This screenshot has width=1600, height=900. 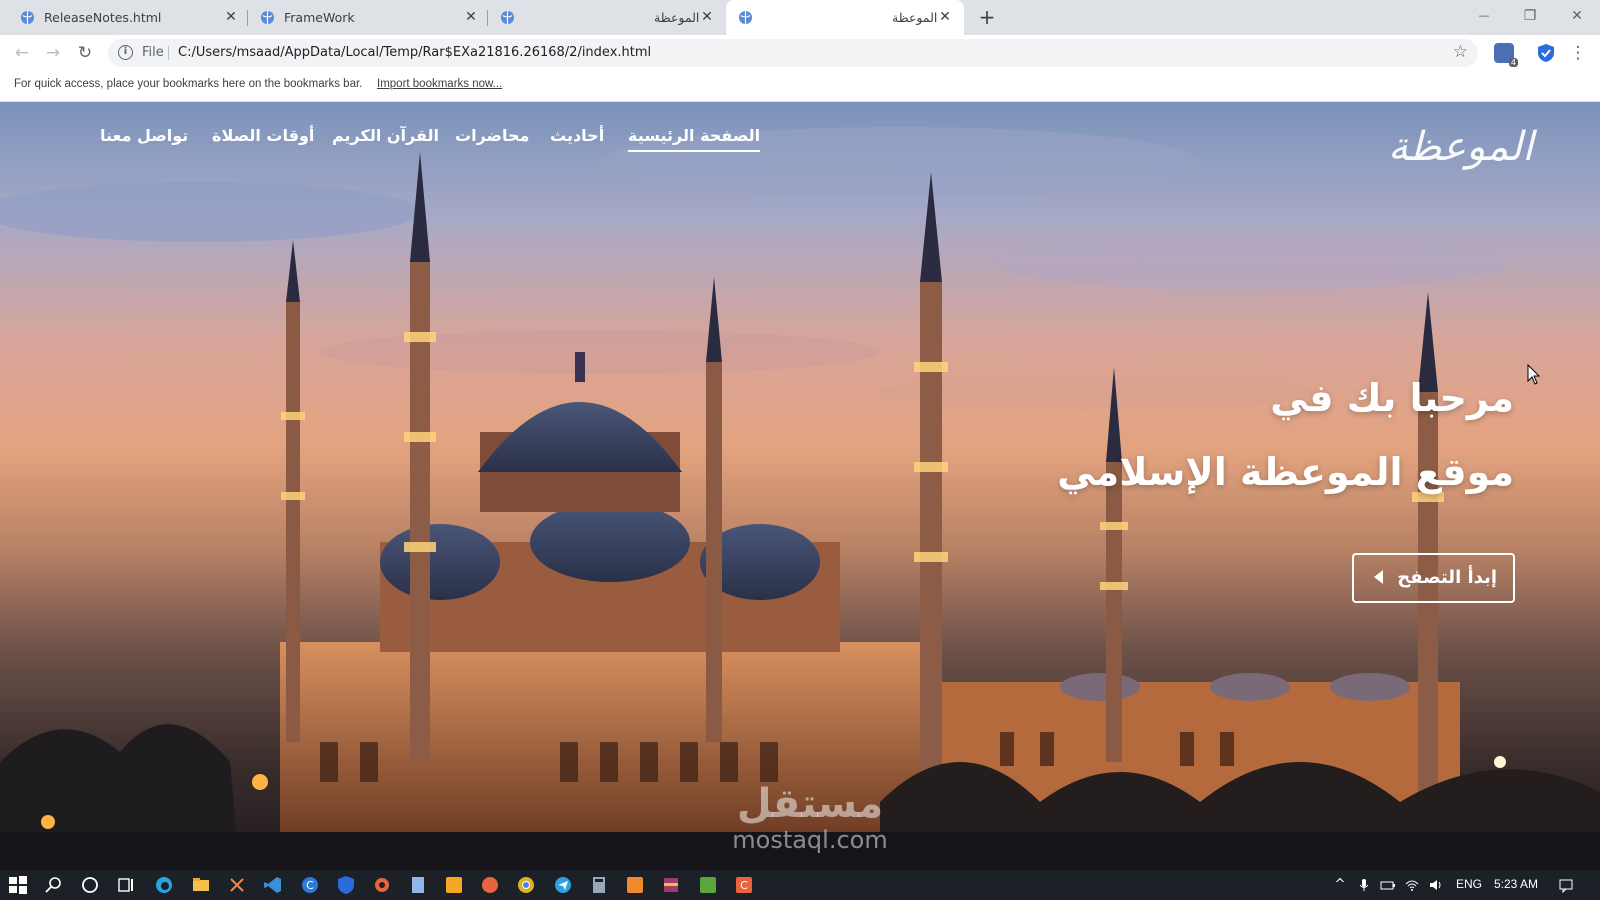 I want to click on tray-overflow-icon: ^, so click(x=1340, y=885).